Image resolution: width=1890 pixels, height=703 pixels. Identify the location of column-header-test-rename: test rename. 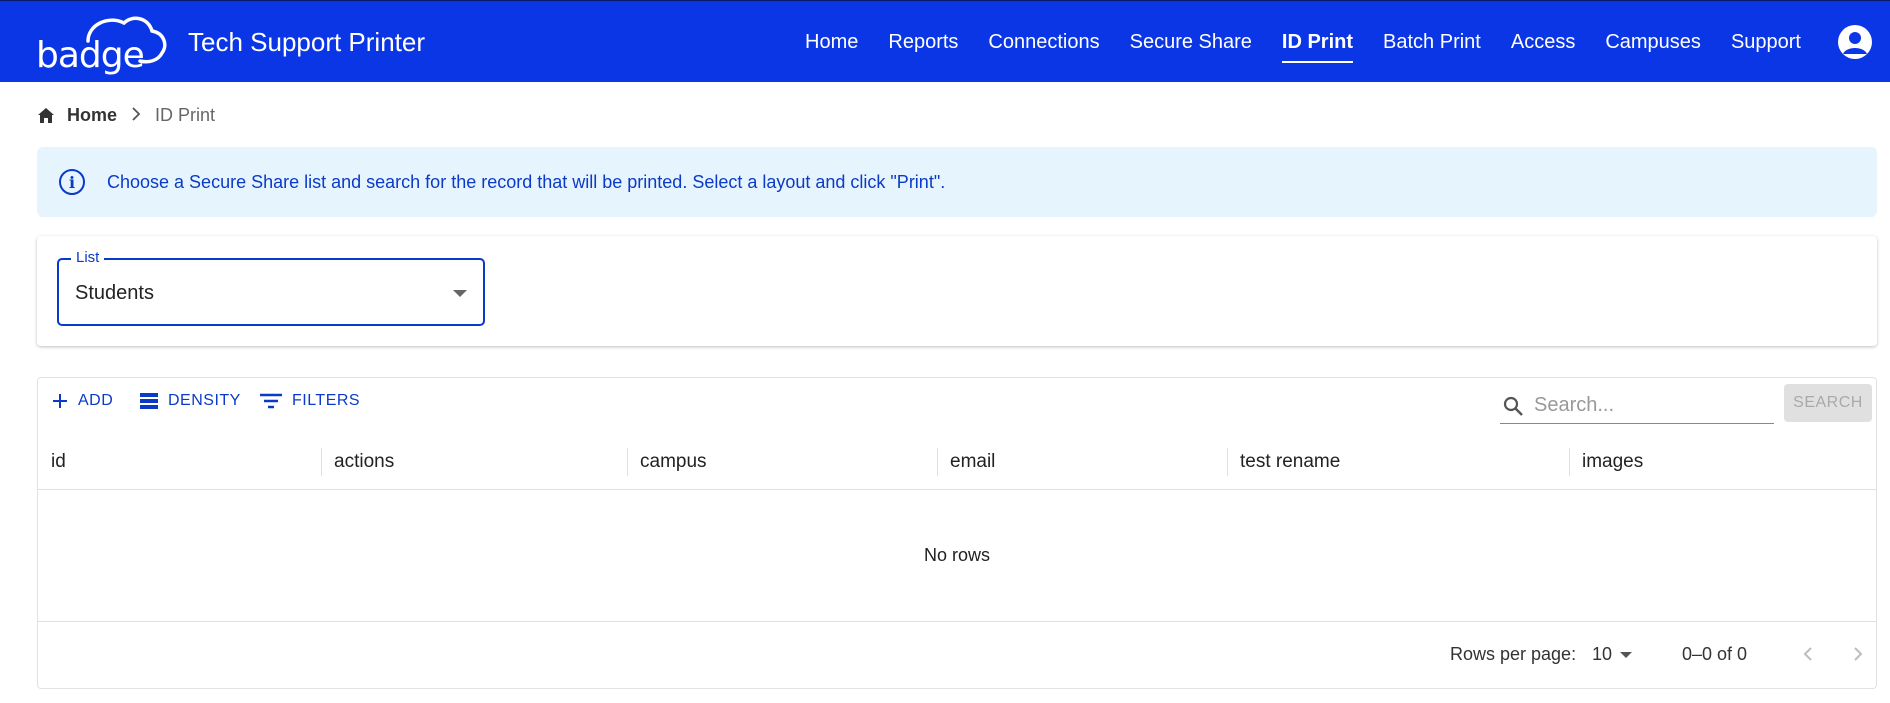
(1290, 462).